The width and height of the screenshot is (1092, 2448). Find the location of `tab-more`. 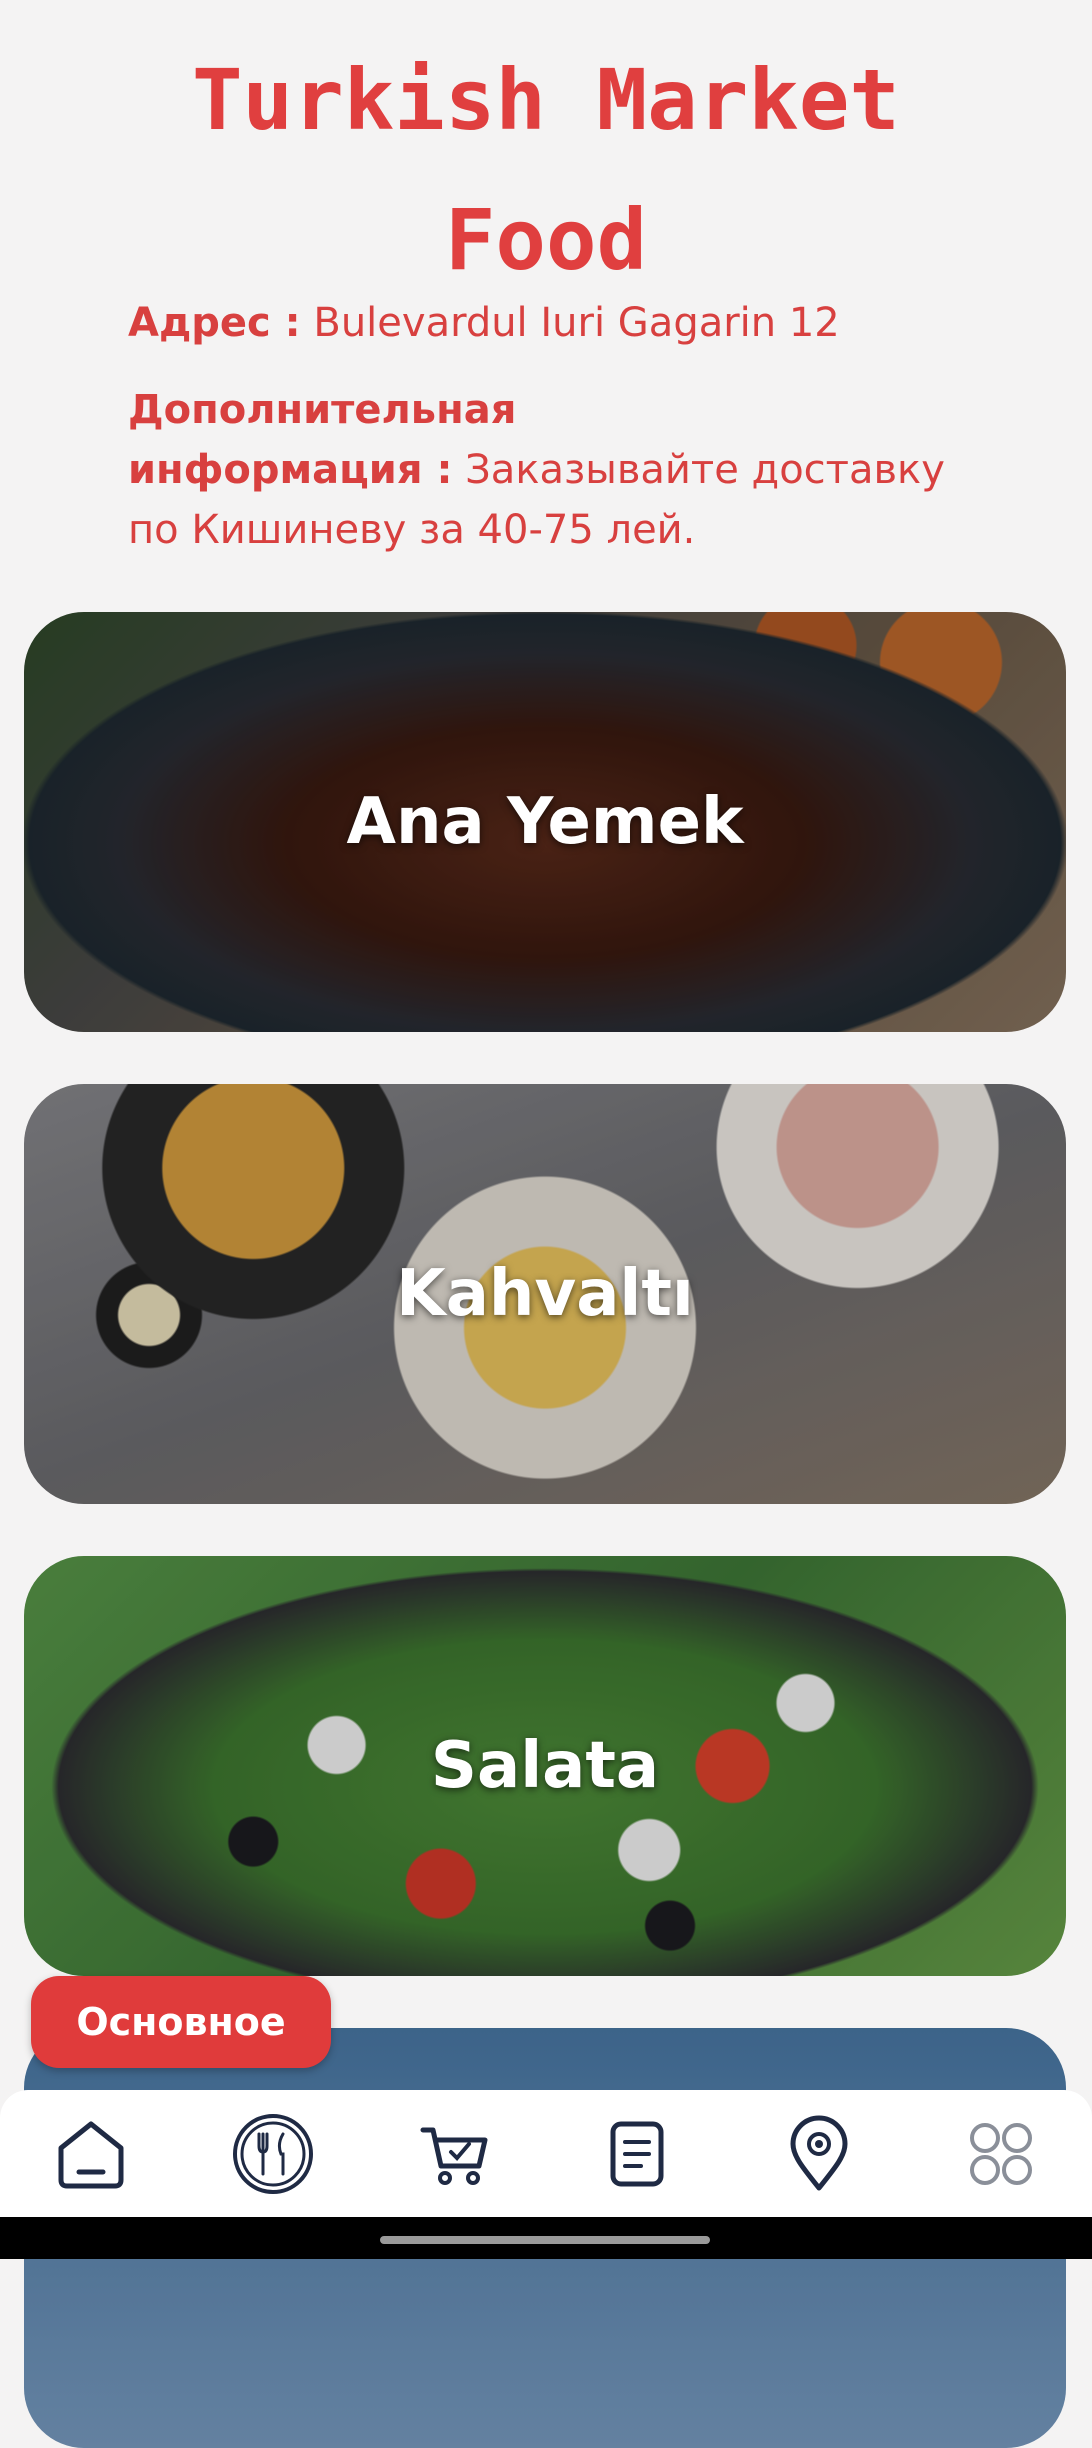

tab-more is located at coordinates (1001, 2154).